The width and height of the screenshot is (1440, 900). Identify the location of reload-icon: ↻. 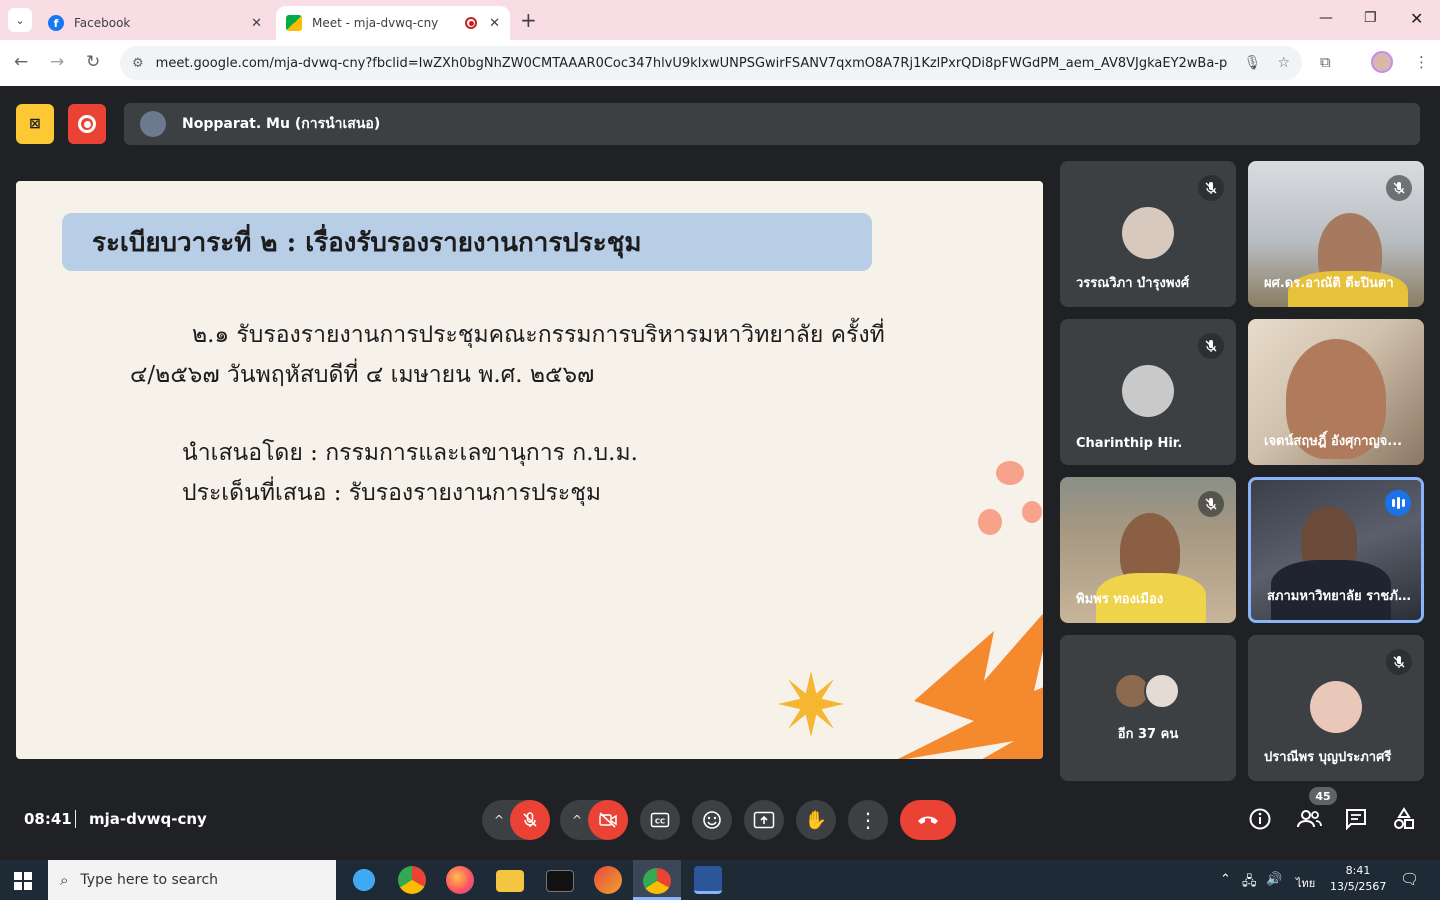
(93, 62).